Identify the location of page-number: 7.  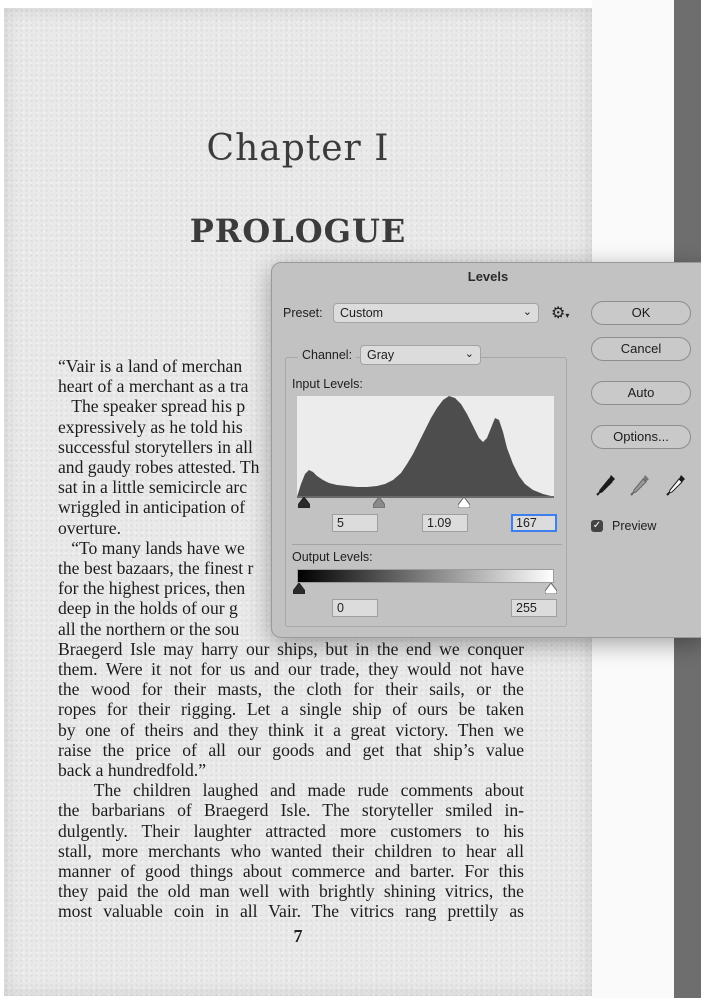
(298, 936).